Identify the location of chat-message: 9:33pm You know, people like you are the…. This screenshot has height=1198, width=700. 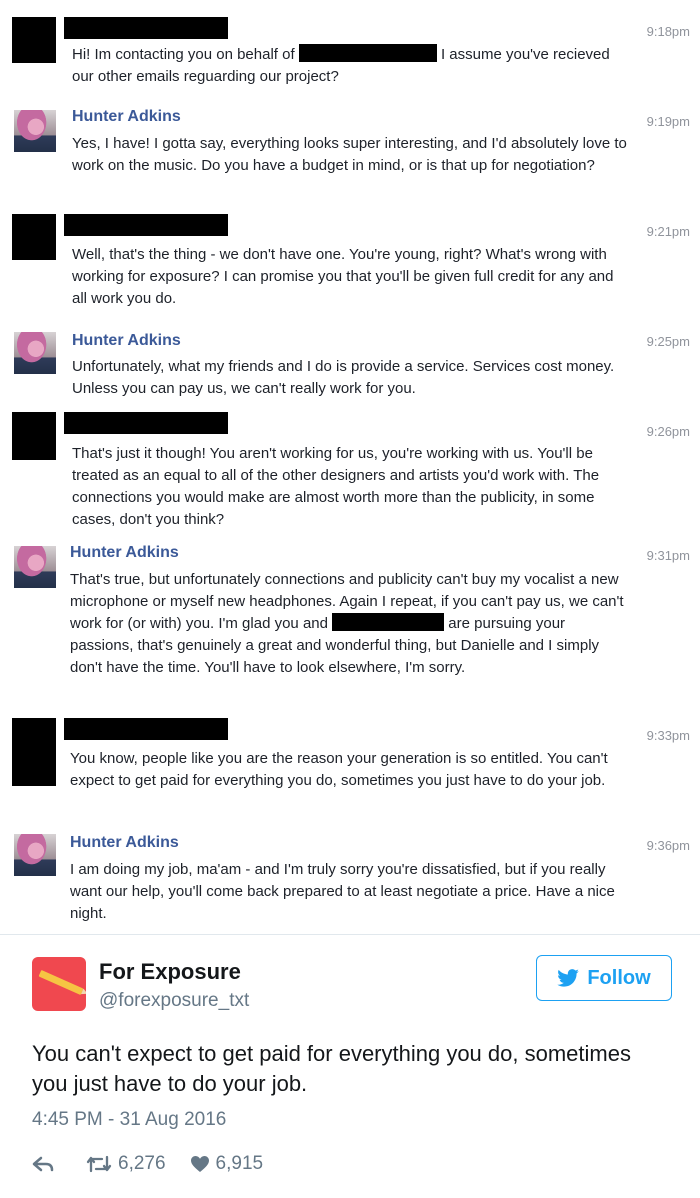
(350, 773).